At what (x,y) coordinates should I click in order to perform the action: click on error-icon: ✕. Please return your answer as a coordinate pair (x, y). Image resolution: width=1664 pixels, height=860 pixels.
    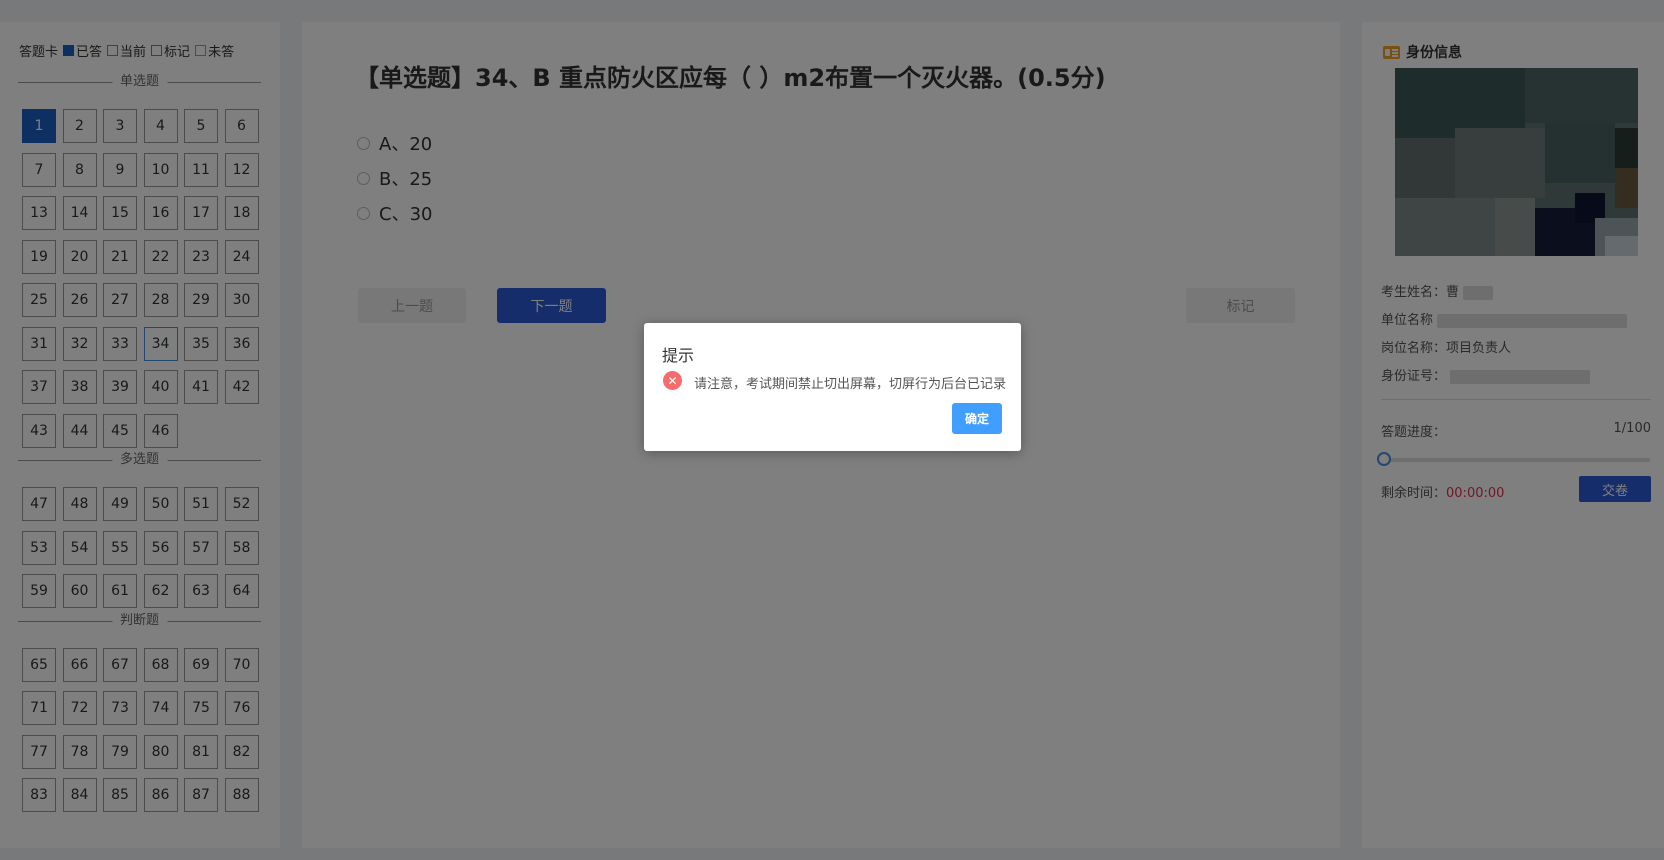
    Looking at the image, I should click on (672, 380).